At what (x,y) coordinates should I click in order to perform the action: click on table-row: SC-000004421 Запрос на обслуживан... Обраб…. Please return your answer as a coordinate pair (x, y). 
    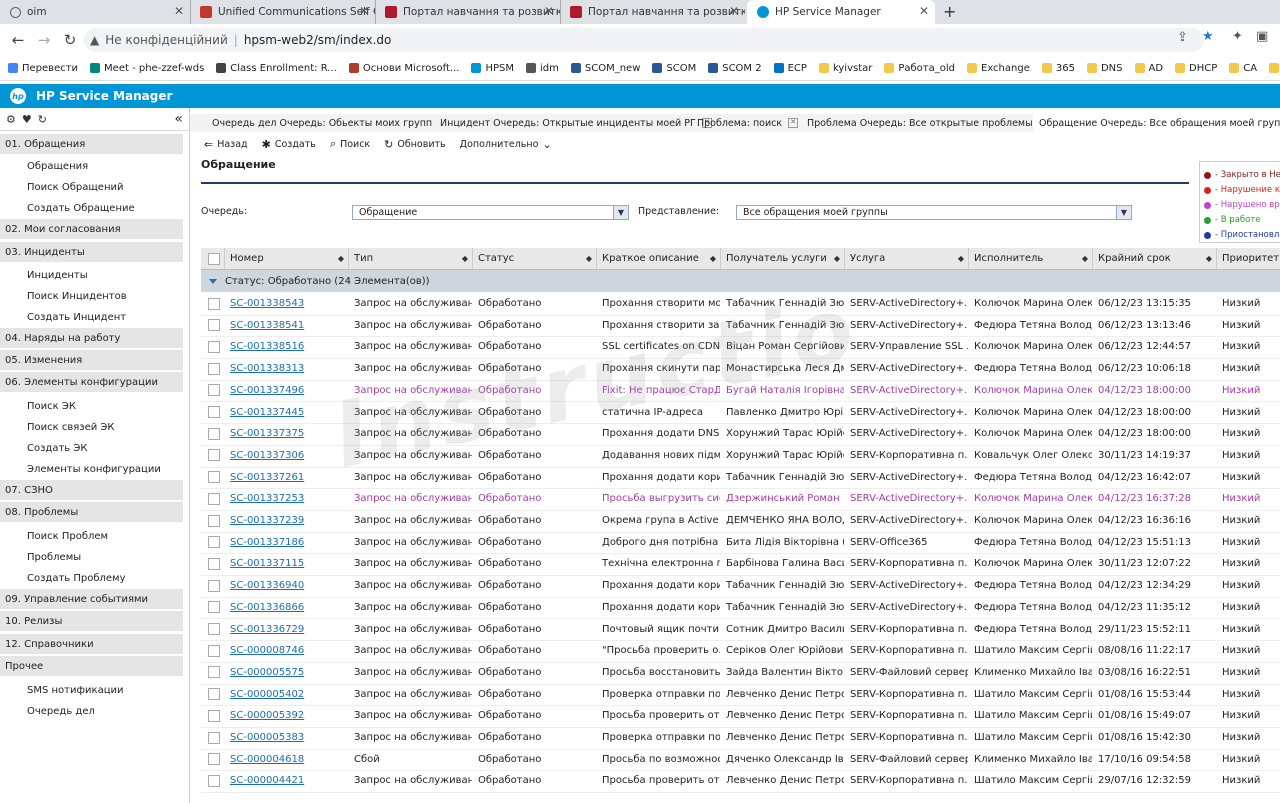
    Looking at the image, I should click on (740, 782).